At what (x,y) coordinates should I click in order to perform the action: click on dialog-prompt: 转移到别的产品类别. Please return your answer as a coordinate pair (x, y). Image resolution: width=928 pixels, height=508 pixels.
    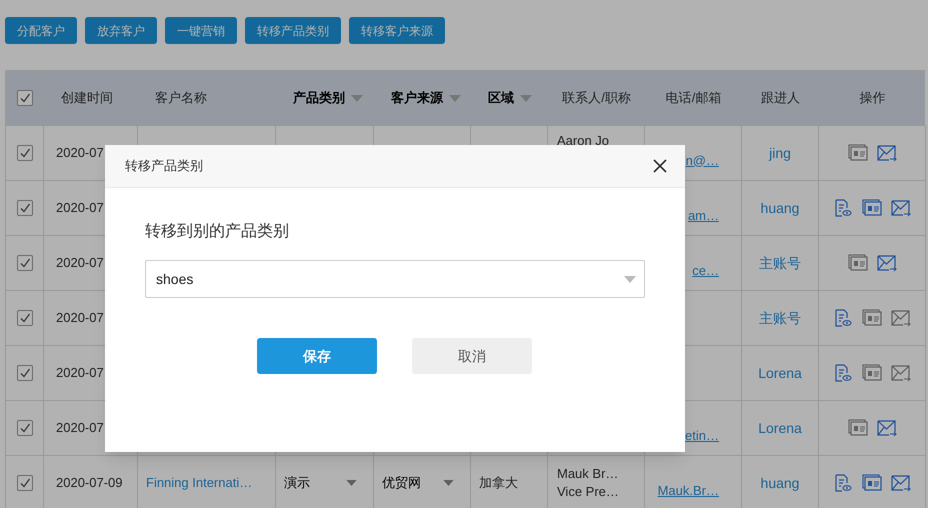
    Looking at the image, I should click on (217, 232).